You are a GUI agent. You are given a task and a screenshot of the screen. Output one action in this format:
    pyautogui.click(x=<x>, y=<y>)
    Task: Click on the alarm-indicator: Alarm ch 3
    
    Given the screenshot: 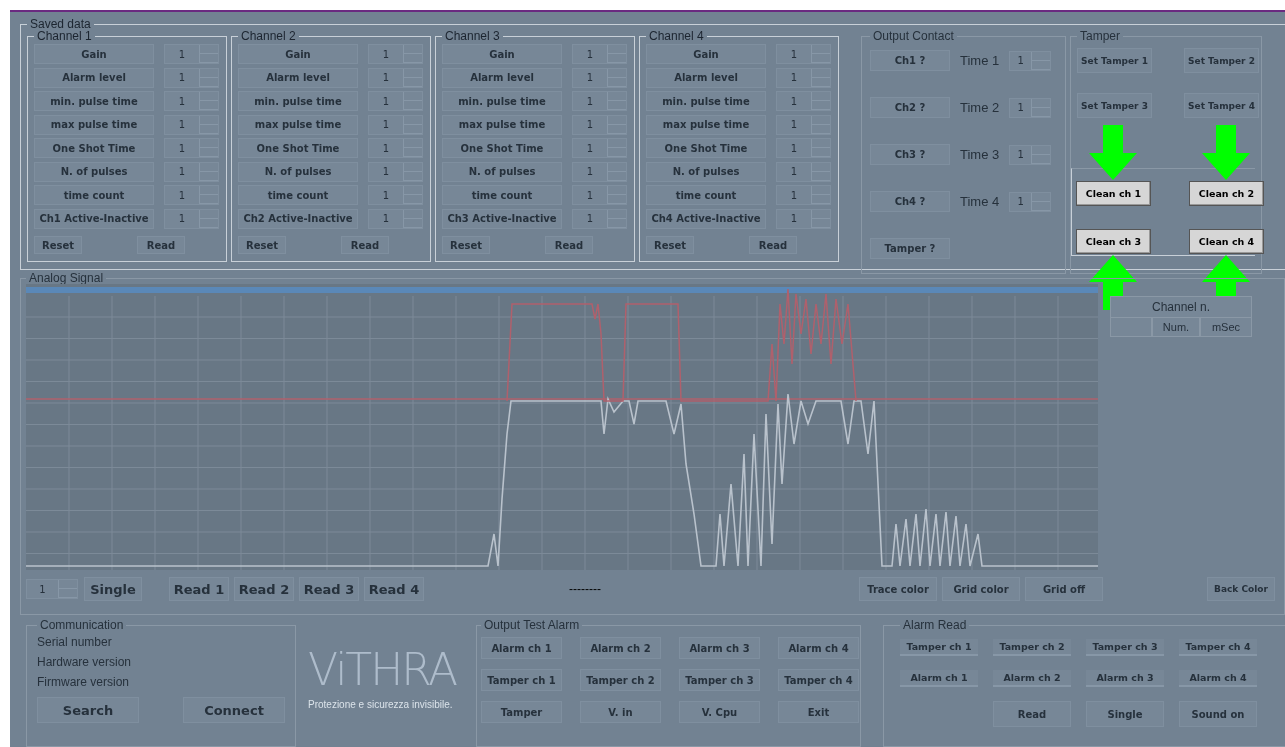 What is the action you would take?
    pyautogui.click(x=1125, y=678)
    